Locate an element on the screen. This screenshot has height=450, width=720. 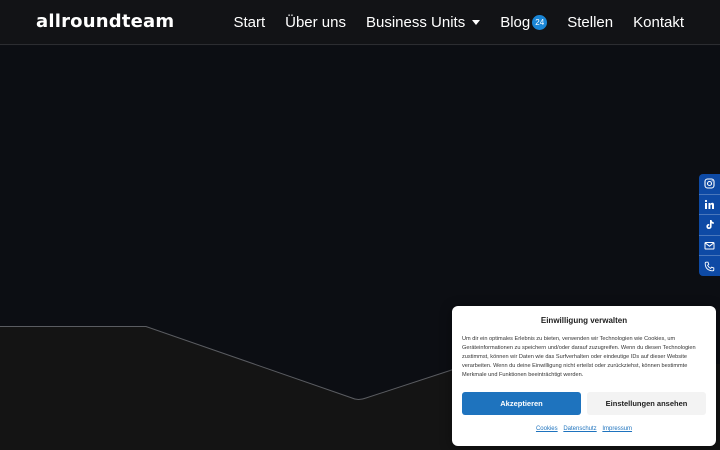
privacy-link: Datenschutz is located at coordinates (579, 429).